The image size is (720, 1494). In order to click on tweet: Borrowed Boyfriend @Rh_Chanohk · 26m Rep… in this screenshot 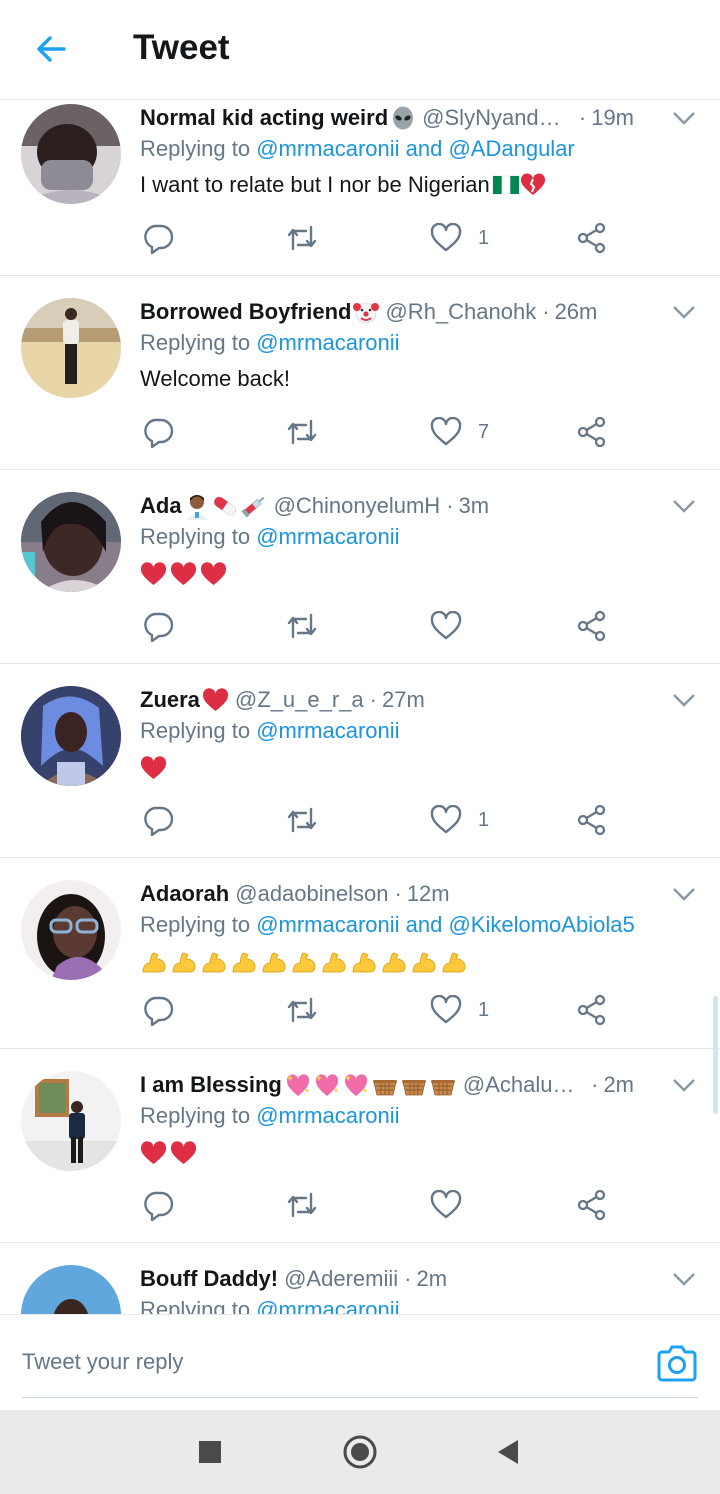, I will do `click(360, 373)`.